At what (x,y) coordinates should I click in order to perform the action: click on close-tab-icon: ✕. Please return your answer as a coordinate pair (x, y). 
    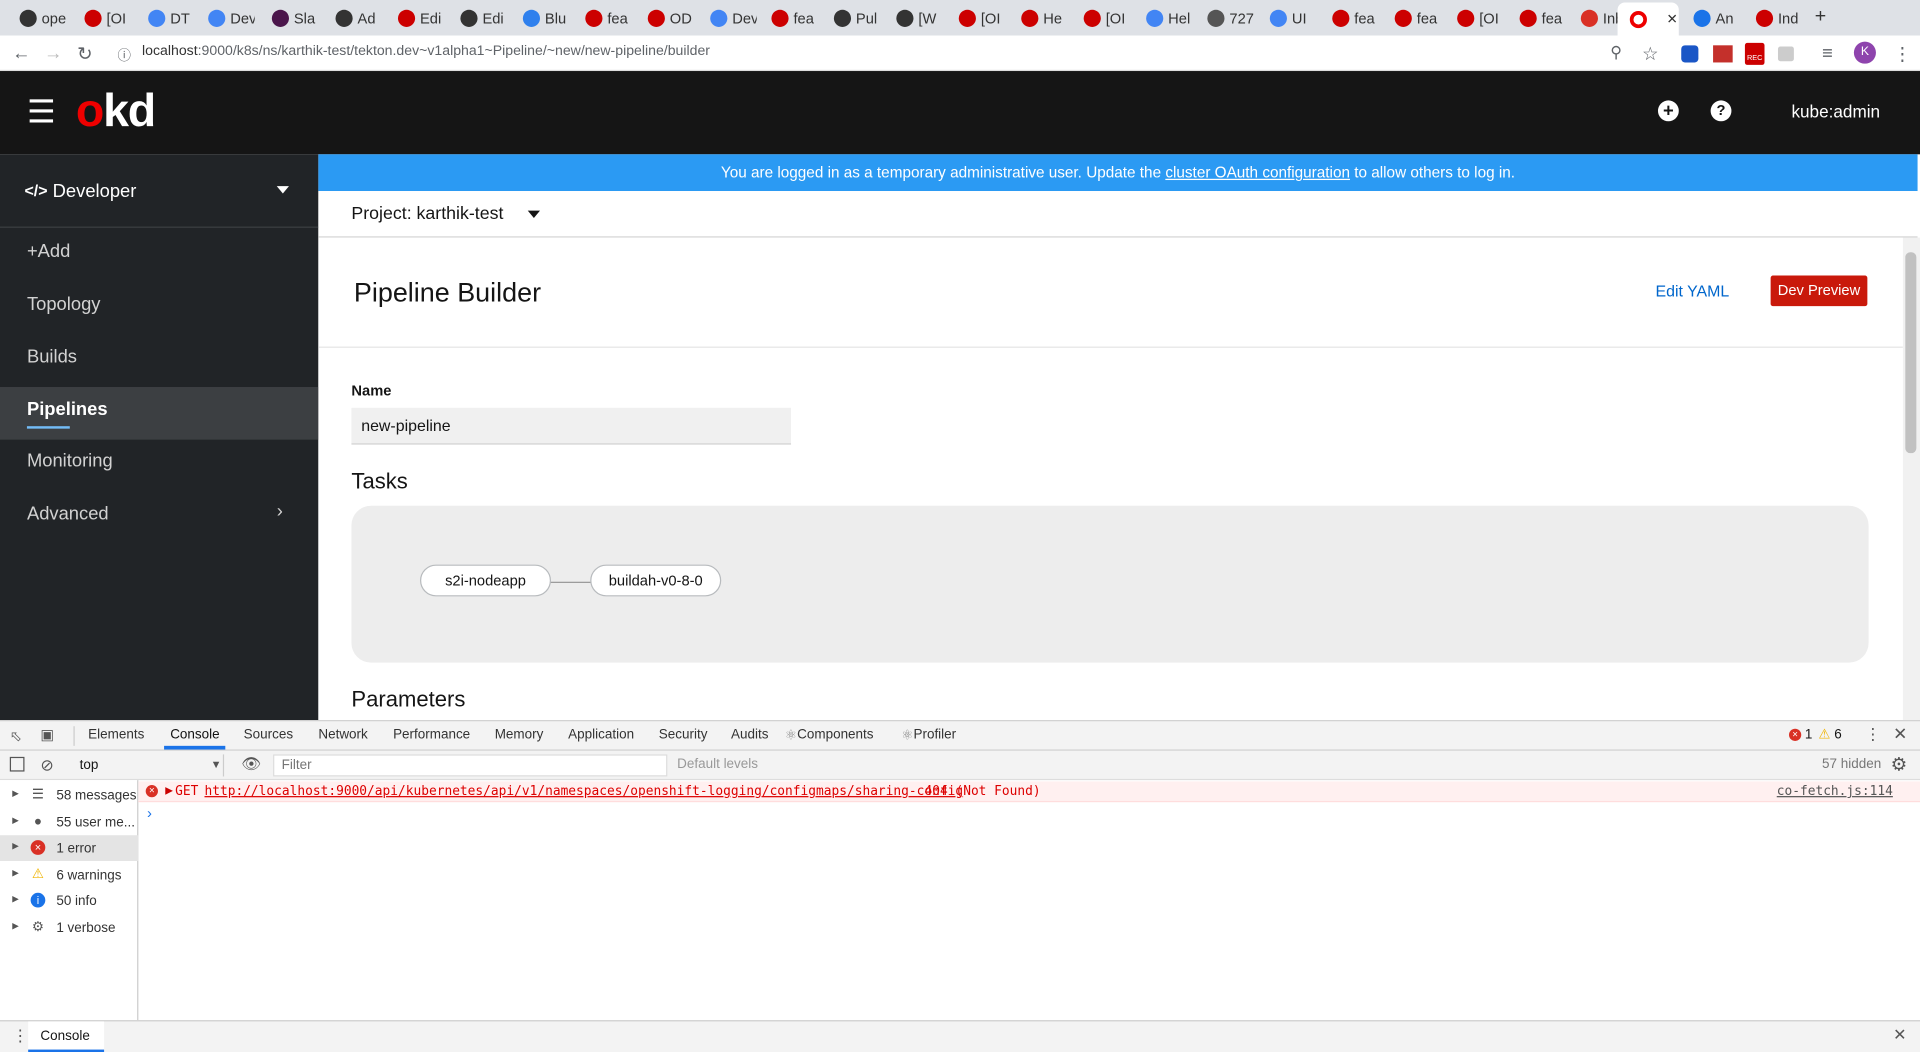
    Looking at the image, I should click on (1672, 19).